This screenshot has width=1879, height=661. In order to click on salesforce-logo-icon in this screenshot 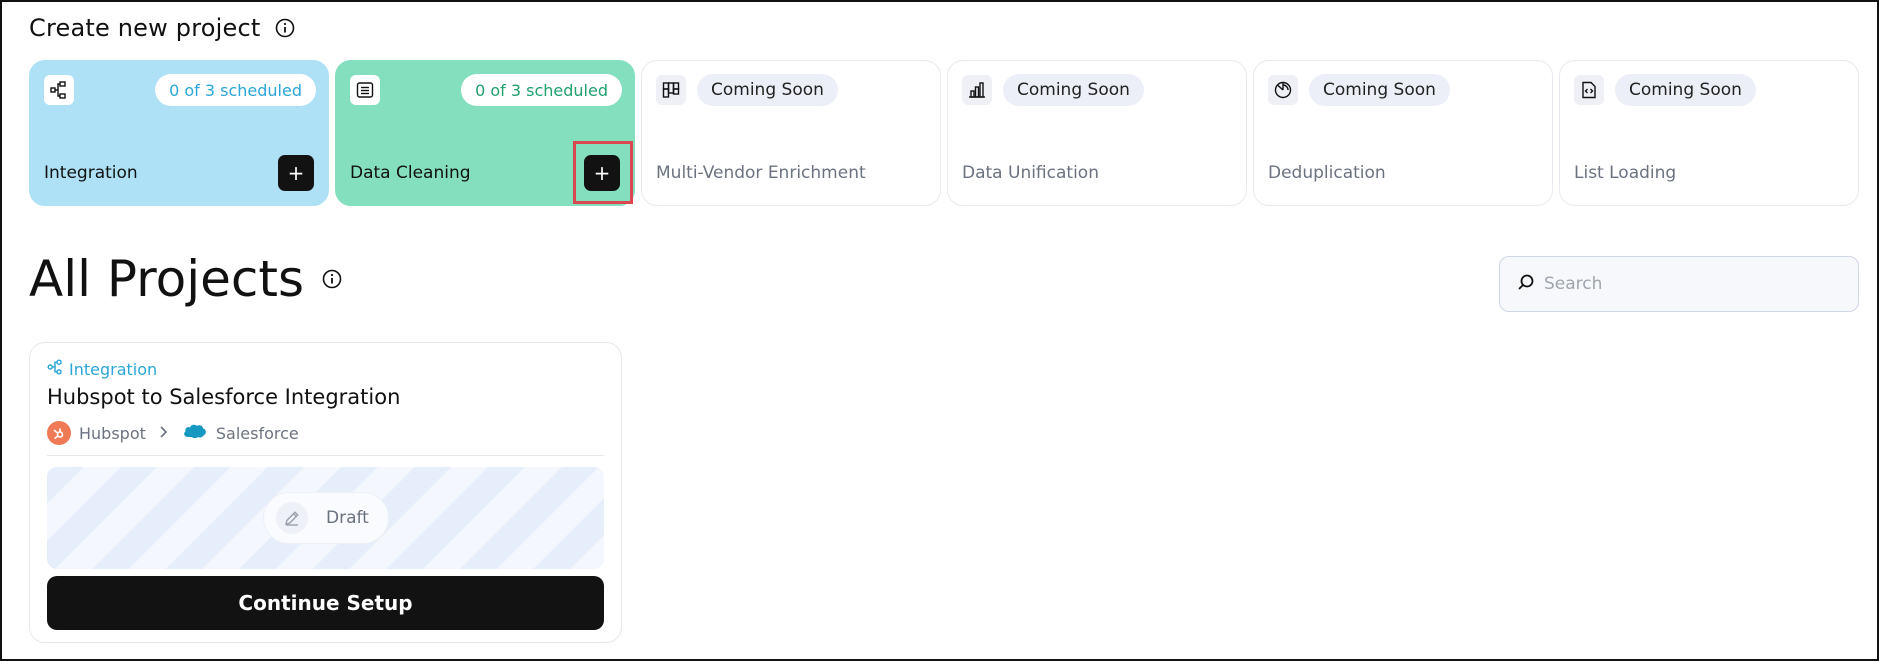, I will do `click(195, 433)`.